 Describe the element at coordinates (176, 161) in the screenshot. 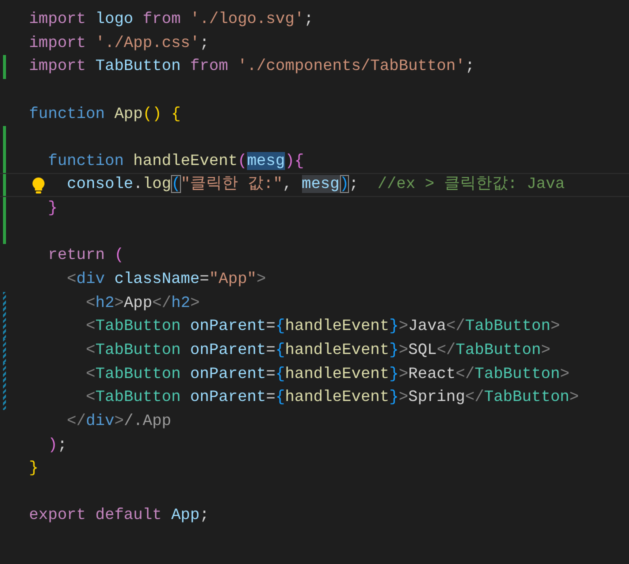

I see `code-line: function handleEvent(mesg){` at that location.